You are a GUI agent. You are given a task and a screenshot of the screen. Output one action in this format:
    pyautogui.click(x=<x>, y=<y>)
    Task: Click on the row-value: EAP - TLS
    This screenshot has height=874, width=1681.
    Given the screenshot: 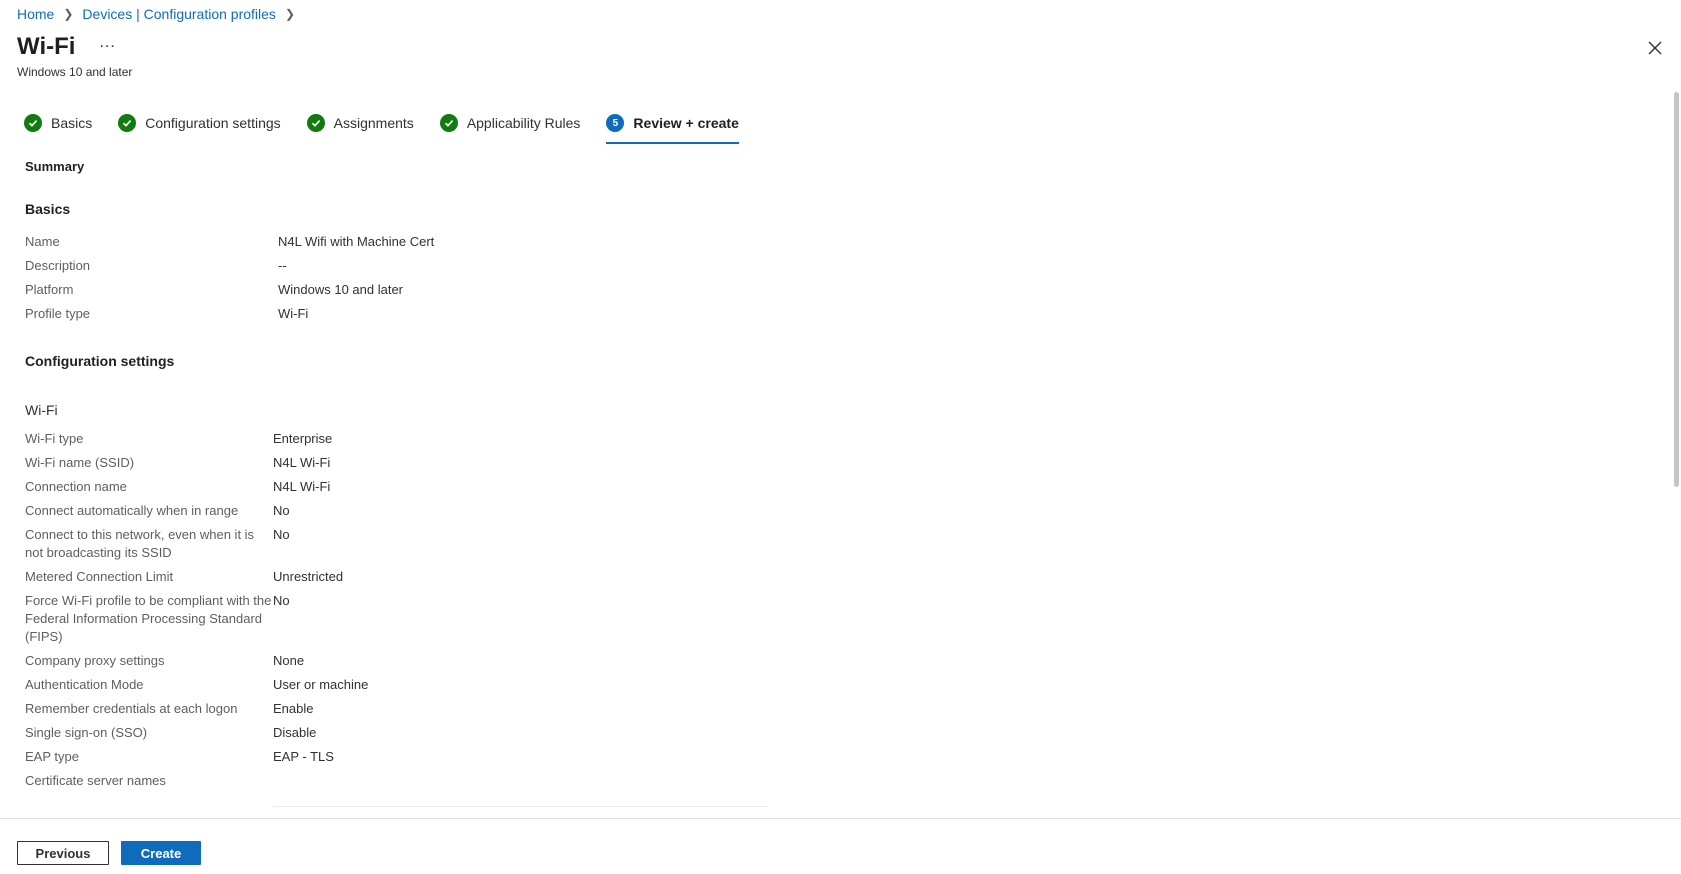 What is the action you would take?
    pyautogui.click(x=303, y=756)
    